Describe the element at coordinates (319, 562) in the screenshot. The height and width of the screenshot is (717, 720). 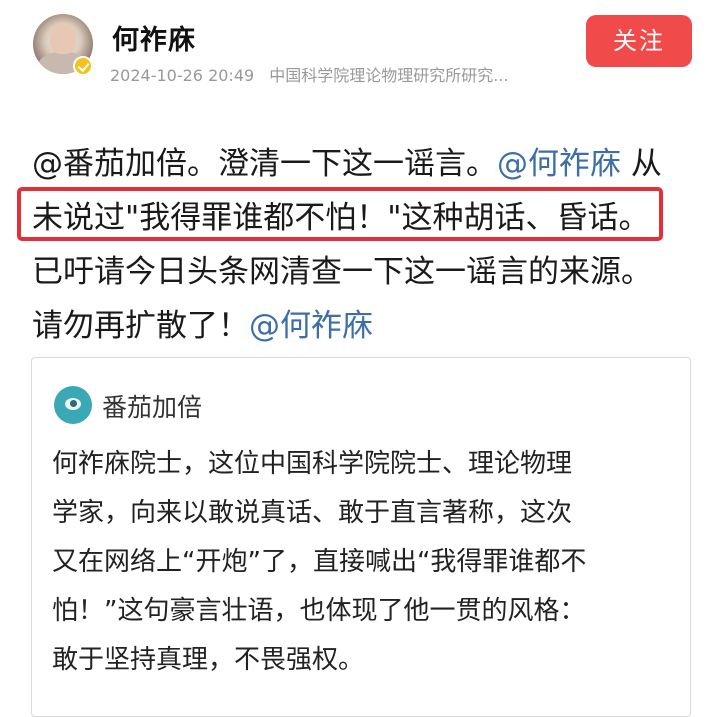
I see `quote-line: 又在网络上“开炮”了，直接喊出“我得罪谁都不` at that location.